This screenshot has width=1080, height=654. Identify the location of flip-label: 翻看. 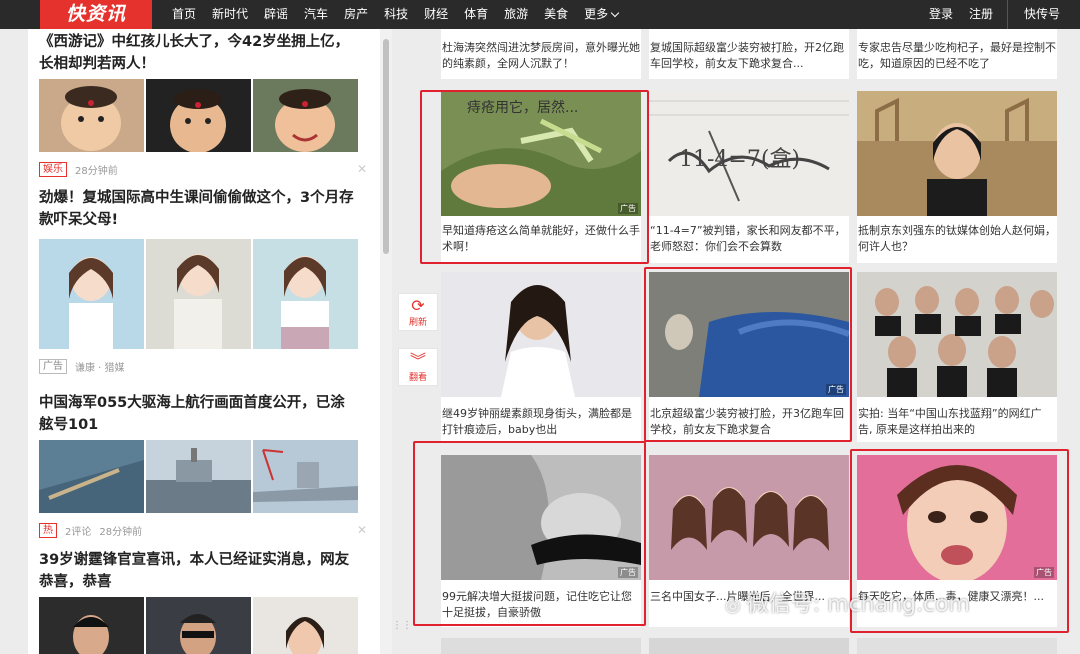
(417, 378).